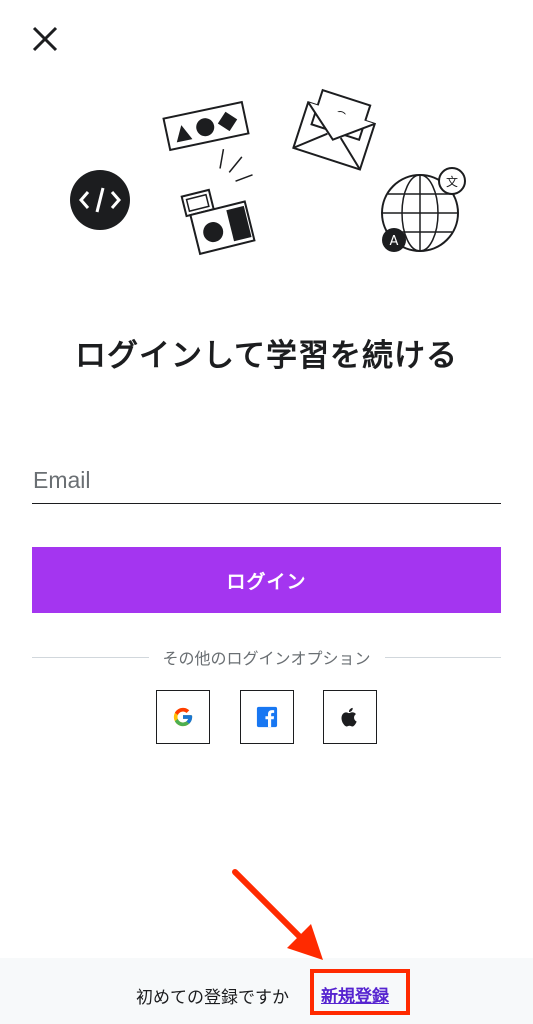 This screenshot has width=533, height=1024. Describe the element at coordinates (355, 994) in the screenshot. I see `signup-link: 新規登録` at that location.